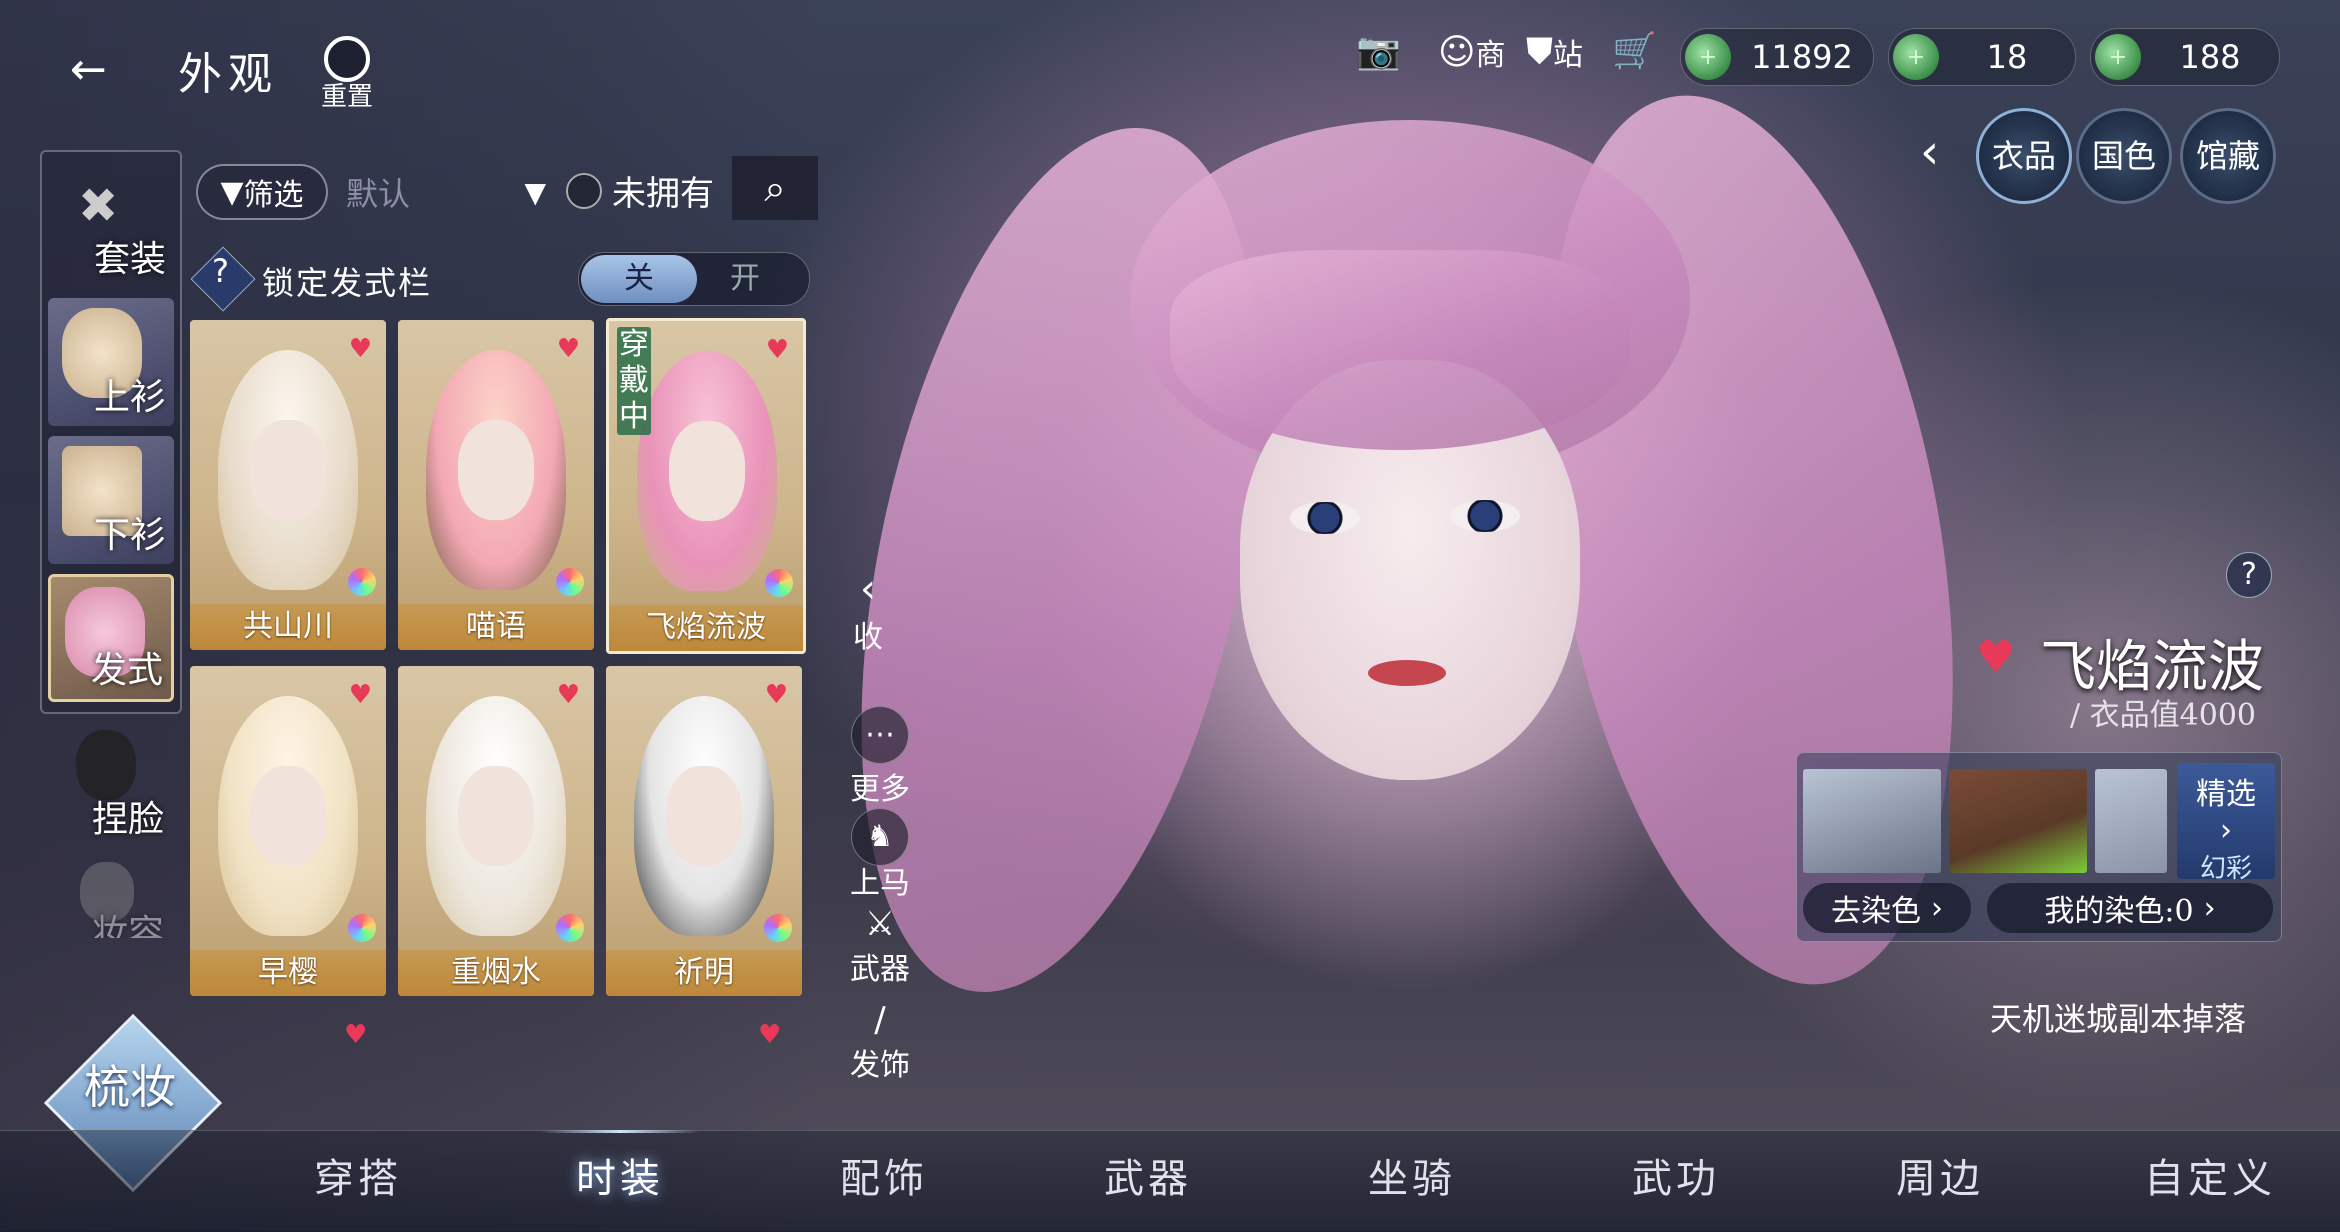 Image resolution: width=2340 pixels, height=1232 pixels. Describe the element at coordinates (111, 224) in the screenshot. I see `category-suit: ✖ 套装` at that location.